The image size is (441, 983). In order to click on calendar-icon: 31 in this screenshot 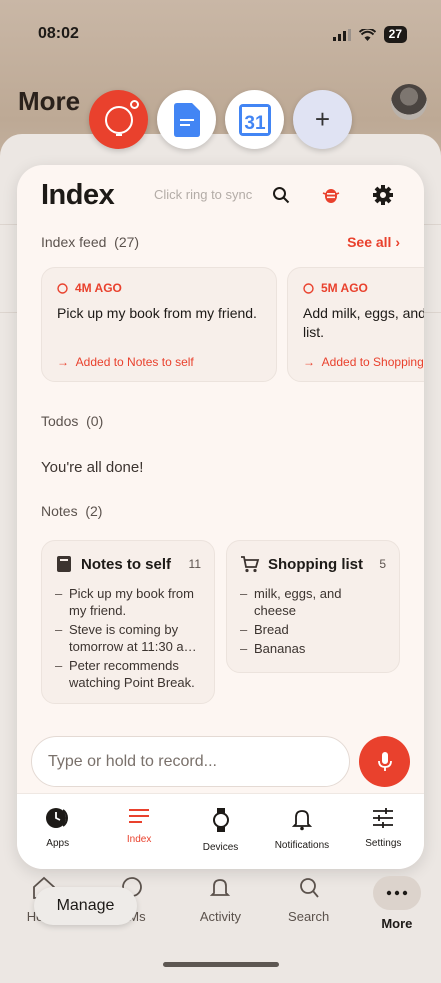, I will do `click(254, 119)`.